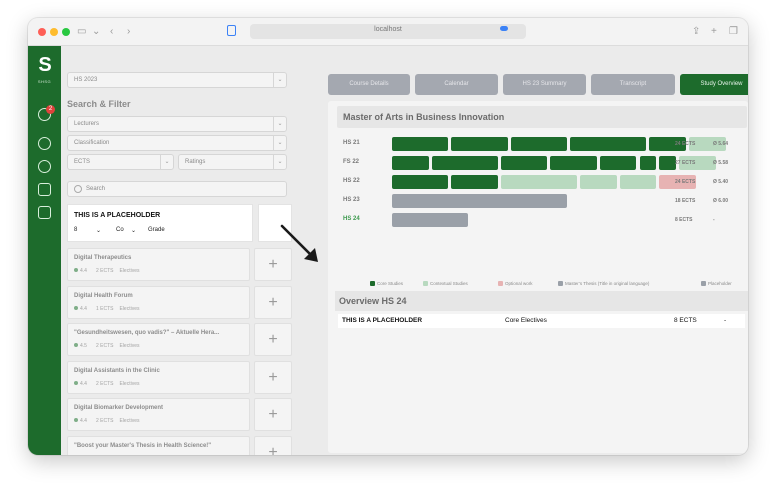  Describe the element at coordinates (75, 230) in the screenshot. I see `placeholder-credits-select: 8` at that location.